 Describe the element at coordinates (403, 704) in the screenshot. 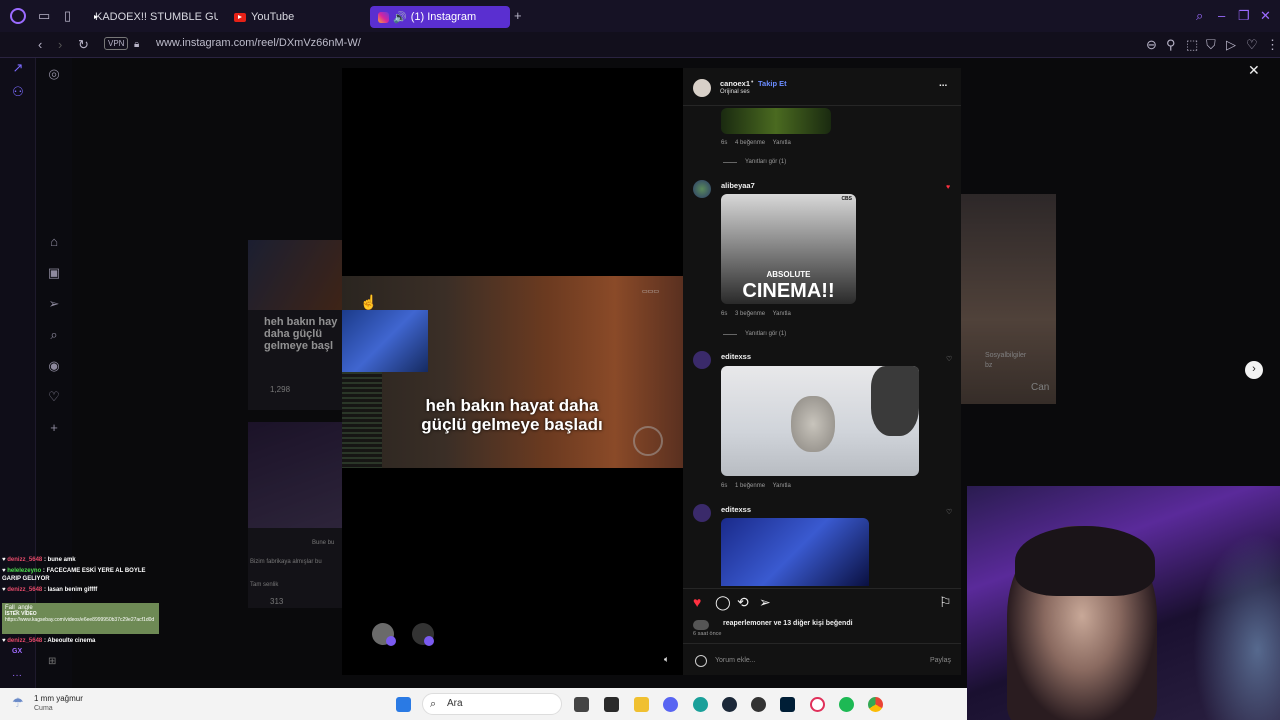

I see `start-icon` at that location.